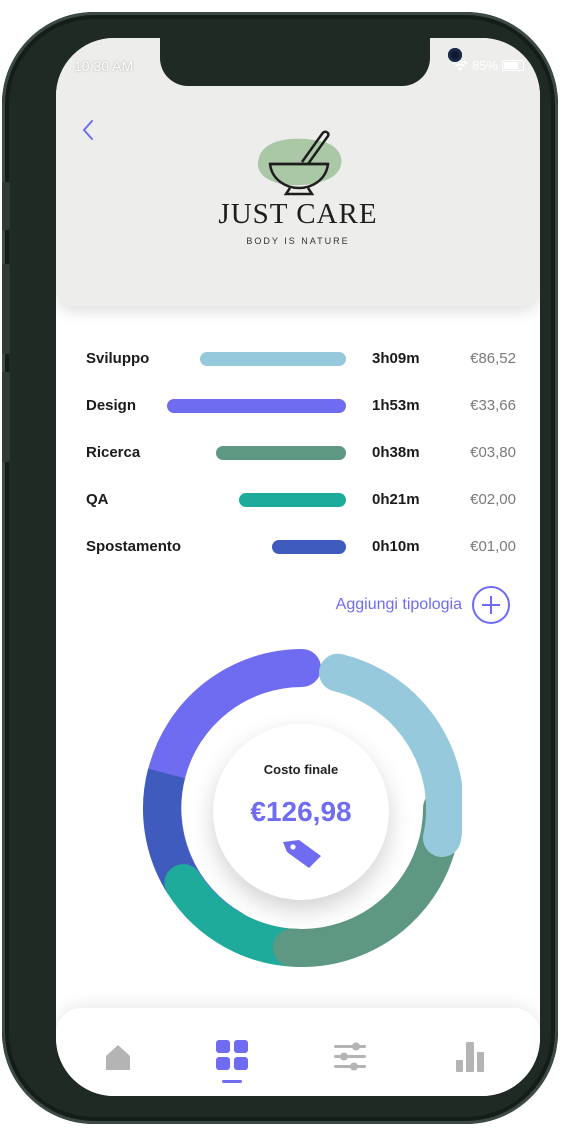 Image resolution: width=562 pixels, height=1128 pixels. Describe the element at coordinates (6, 309) in the screenshot. I see `volume-up-button` at that location.